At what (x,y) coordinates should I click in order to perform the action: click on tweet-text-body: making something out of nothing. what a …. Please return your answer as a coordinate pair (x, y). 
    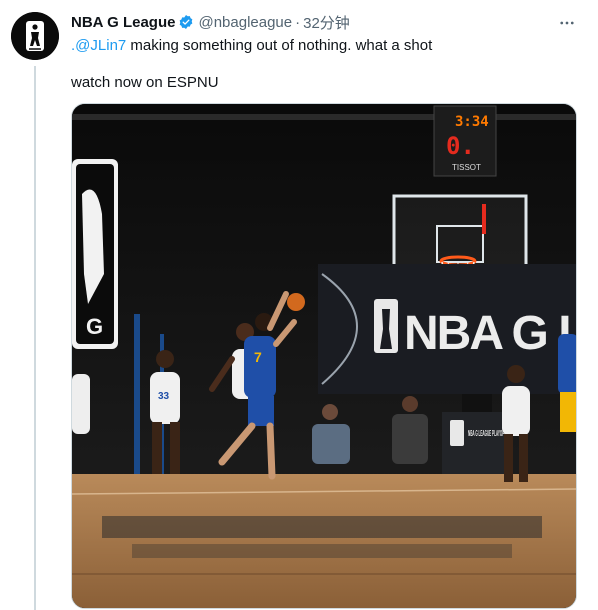
    Looking at the image, I should click on (279, 45).